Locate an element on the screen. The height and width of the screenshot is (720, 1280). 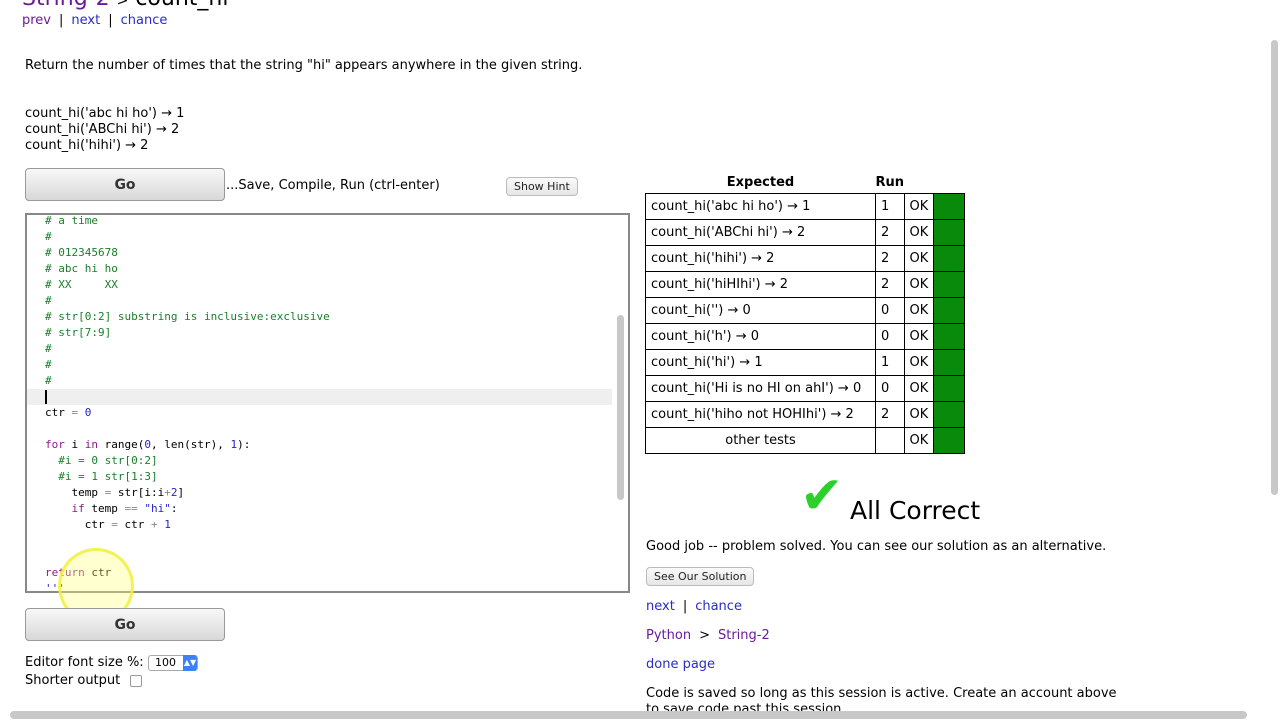
code-token: str[i:i is located at coordinates (138, 492).